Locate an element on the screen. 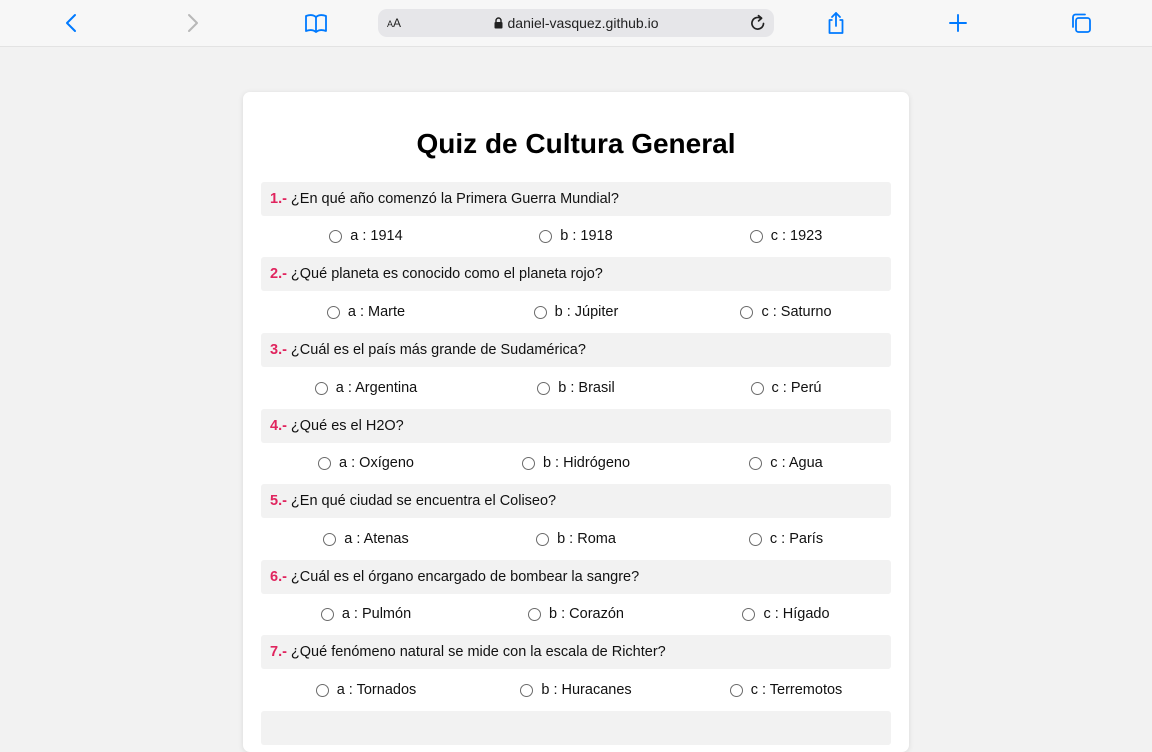  option-a: a : 1914 is located at coordinates (366, 236).